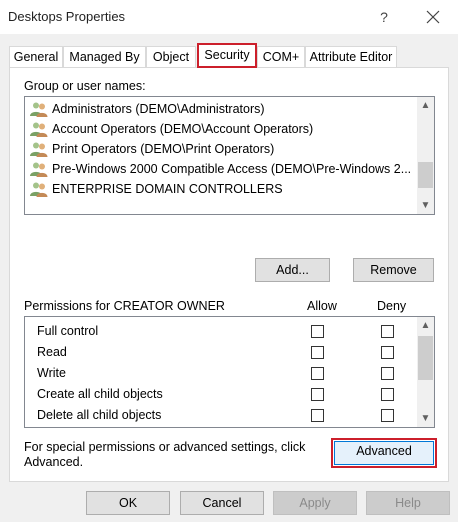  What do you see at coordinates (317, 352) in the screenshot?
I see `allow-read-checkbox` at bounding box center [317, 352].